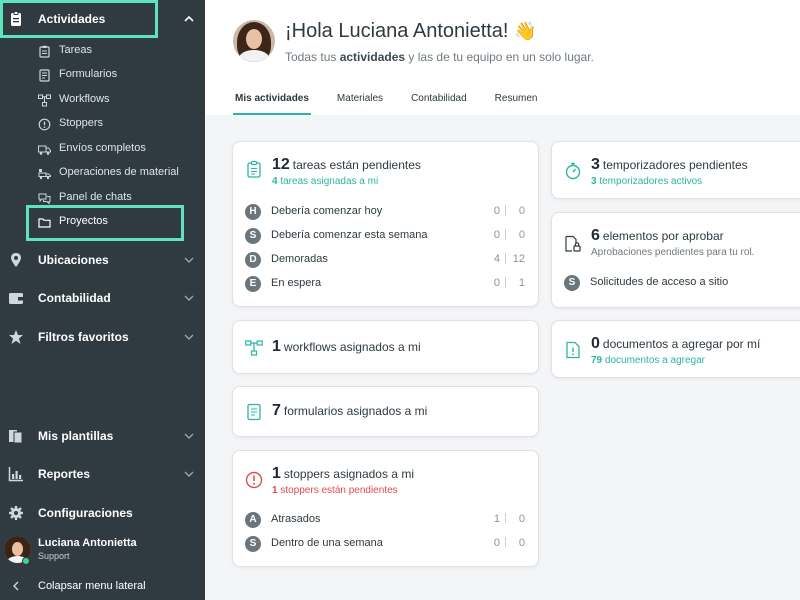 This screenshot has height=600, width=800. Describe the element at coordinates (385, 520) in the screenshot. I see `list-item: A Atrasados 1 | 0` at that location.